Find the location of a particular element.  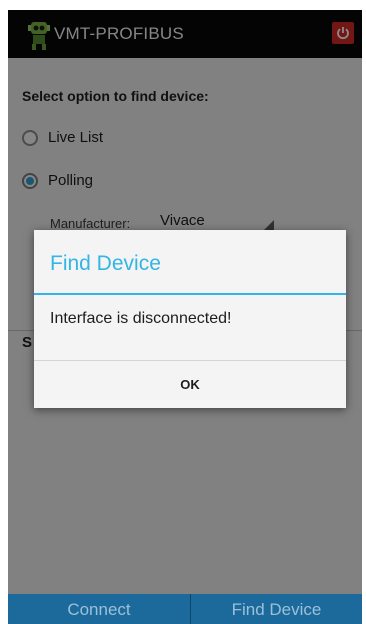

find-device-button: Find Device is located at coordinates (276, 609).